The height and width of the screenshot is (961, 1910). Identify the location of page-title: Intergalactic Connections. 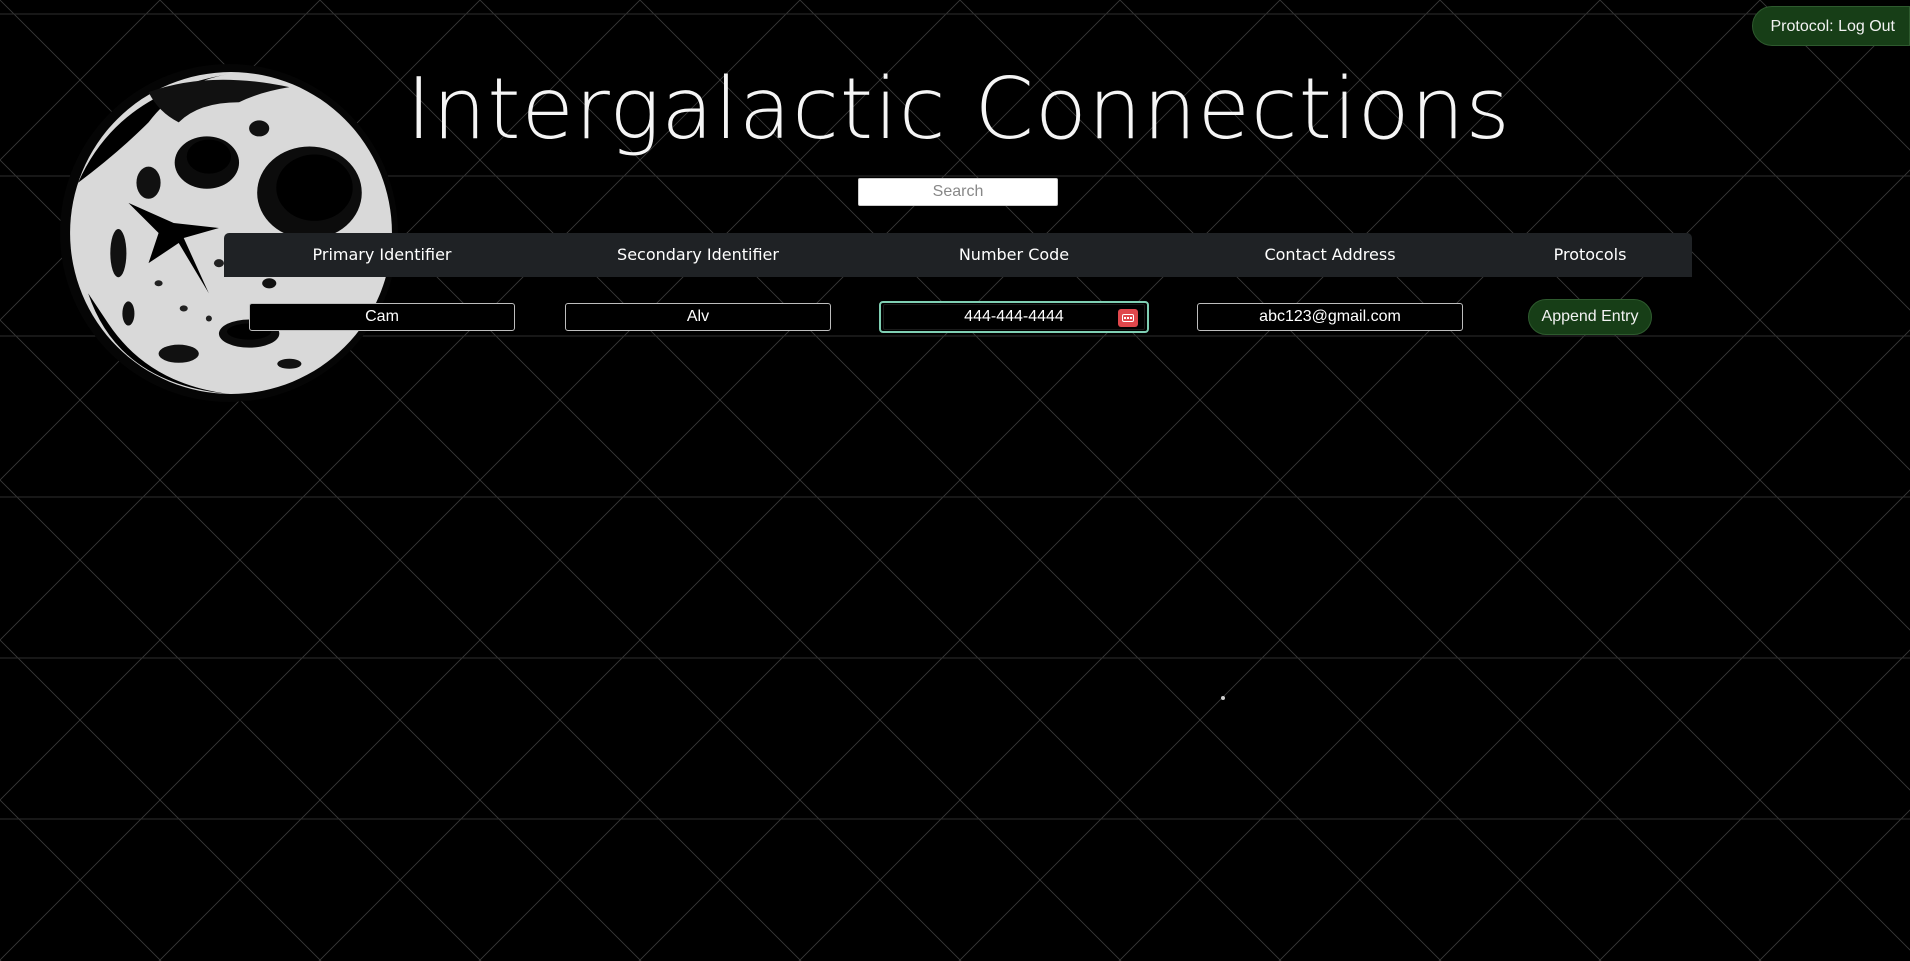
(958, 109).